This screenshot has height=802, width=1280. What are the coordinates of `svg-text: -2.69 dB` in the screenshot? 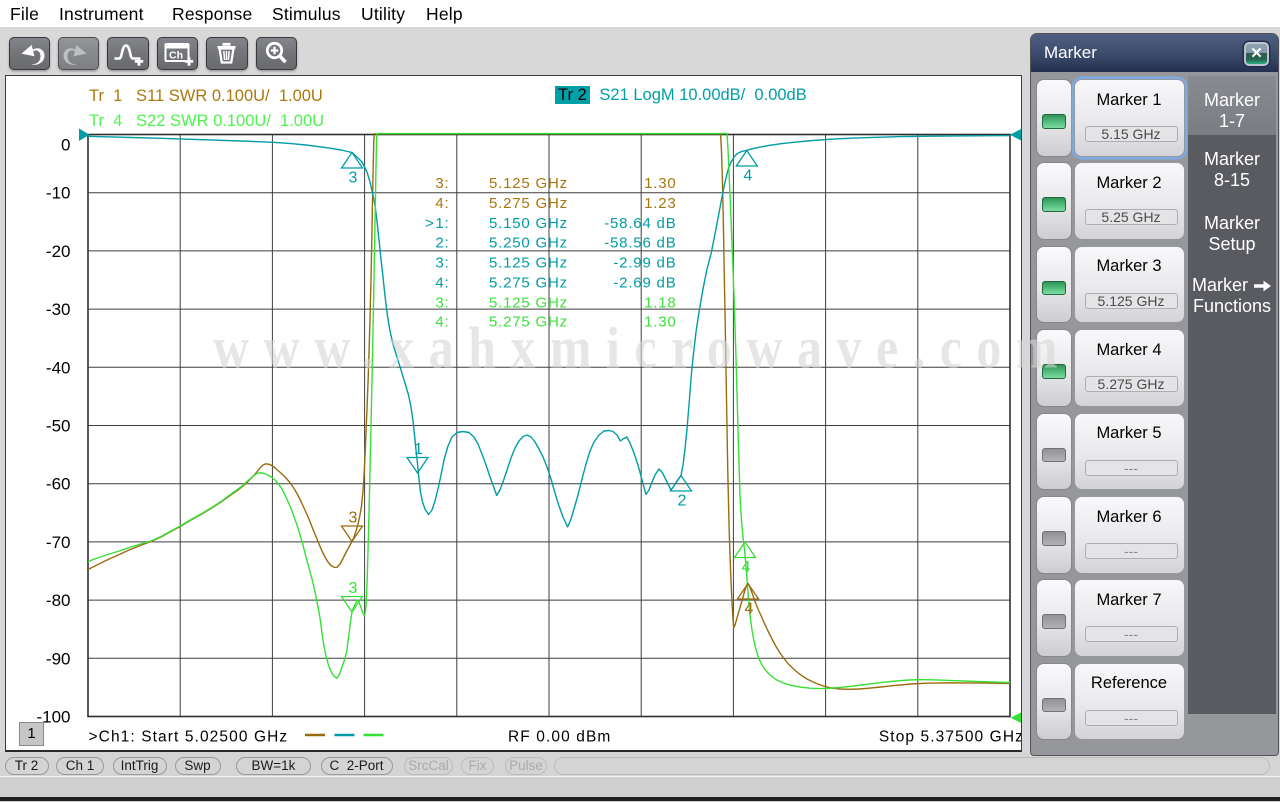 It's located at (644, 283).